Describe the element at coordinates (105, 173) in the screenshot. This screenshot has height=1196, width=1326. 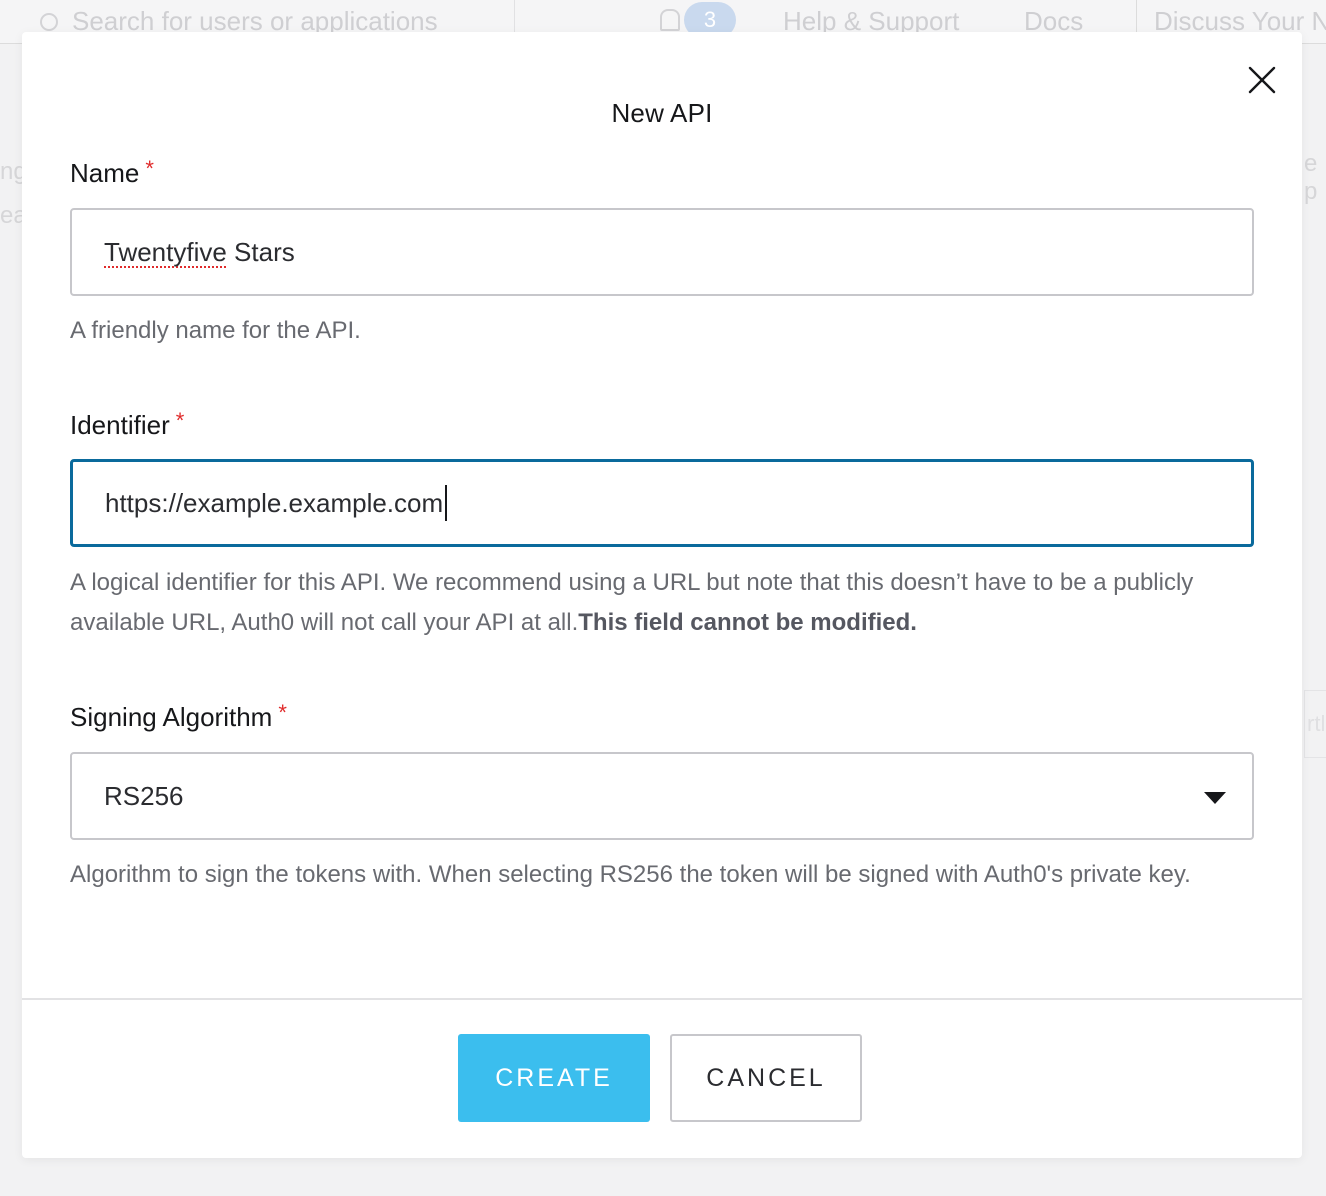
I see `name-label-text: Name` at that location.